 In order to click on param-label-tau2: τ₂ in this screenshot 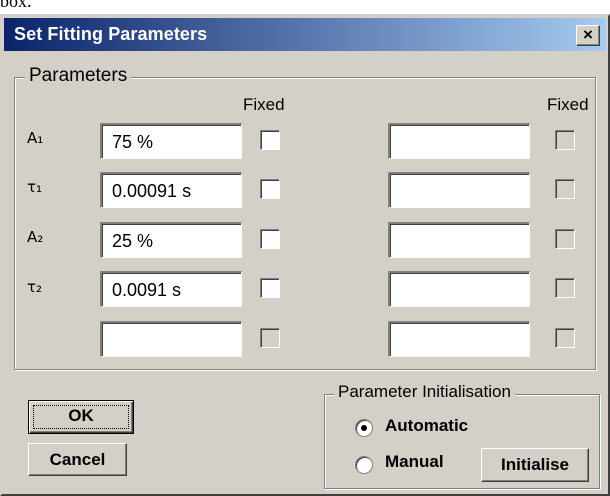, I will do `click(35, 287)`.